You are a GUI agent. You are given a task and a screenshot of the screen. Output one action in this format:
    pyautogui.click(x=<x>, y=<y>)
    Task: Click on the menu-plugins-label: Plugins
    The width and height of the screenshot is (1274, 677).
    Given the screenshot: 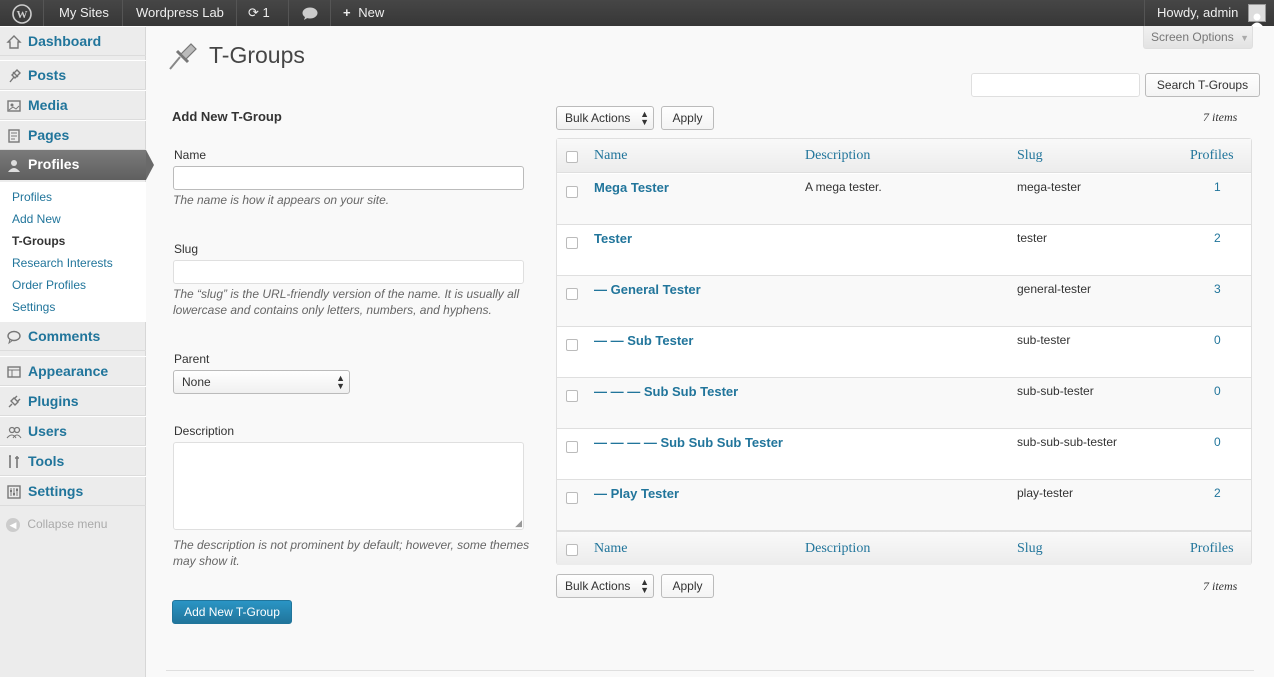 What is the action you would take?
    pyautogui.click(x=53, y=401)
    